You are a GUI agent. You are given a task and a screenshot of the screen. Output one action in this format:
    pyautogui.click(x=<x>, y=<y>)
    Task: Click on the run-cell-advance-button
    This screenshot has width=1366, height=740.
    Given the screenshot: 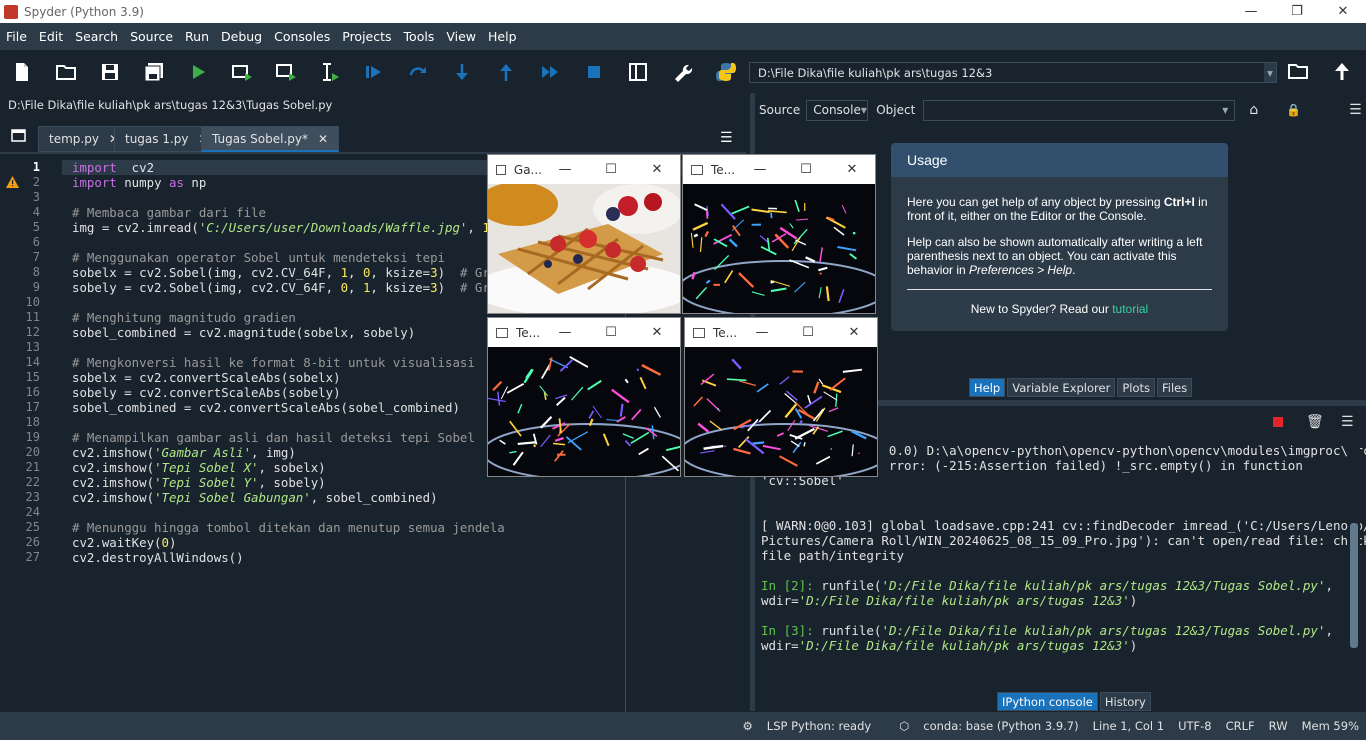 What is the action you would take?
    pyautogui.click(x=286, y=72)
    